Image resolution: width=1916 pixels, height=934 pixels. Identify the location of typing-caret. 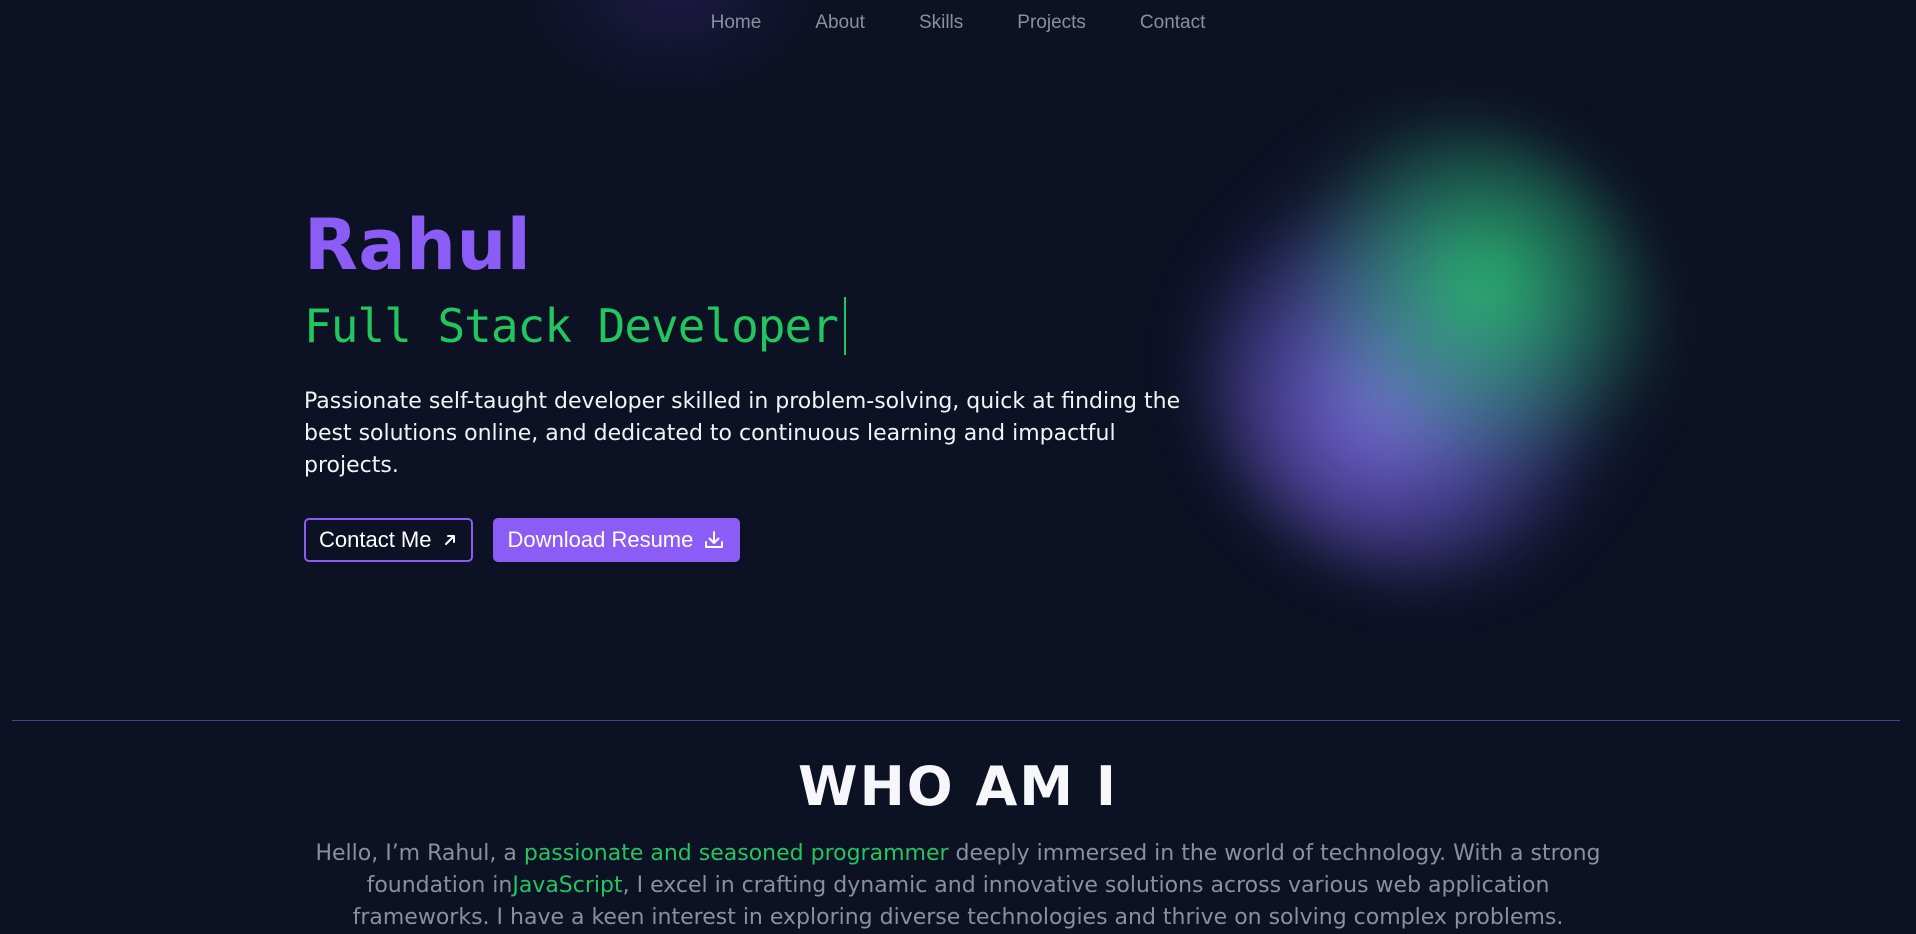
(844, 326).